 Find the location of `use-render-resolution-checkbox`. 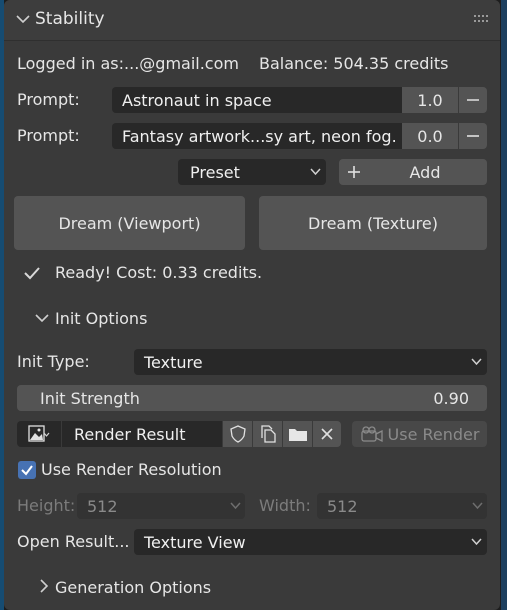

use-render-resolution-checkbox is located at coordinates (27, 470).